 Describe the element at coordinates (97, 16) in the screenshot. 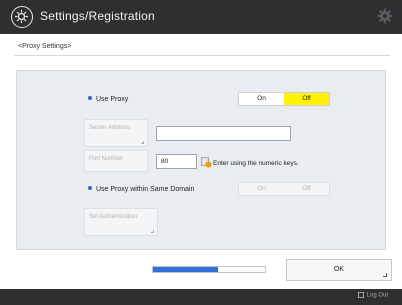

I see `page-title: Settings/Registration` at that location.